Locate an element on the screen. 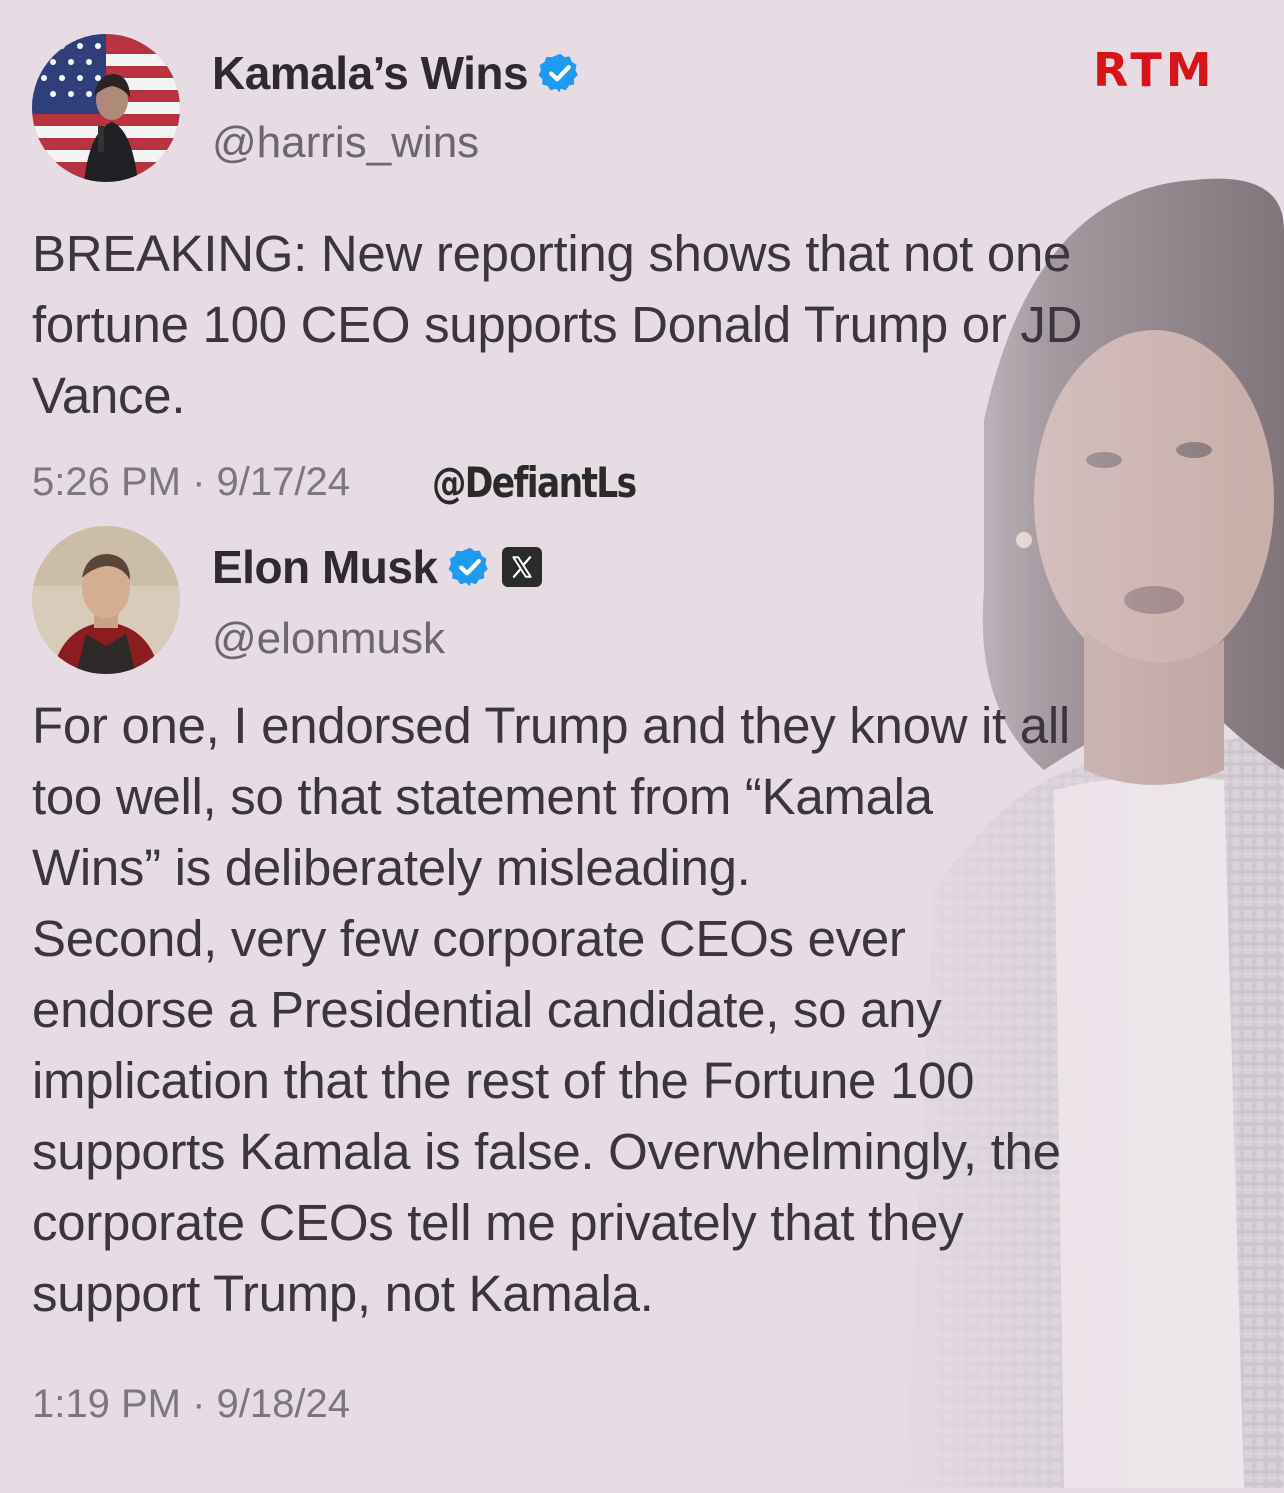 The width and height of the screenshot is (1284, 1493). svg-text: RTM is located at coordinates (1154, 69).